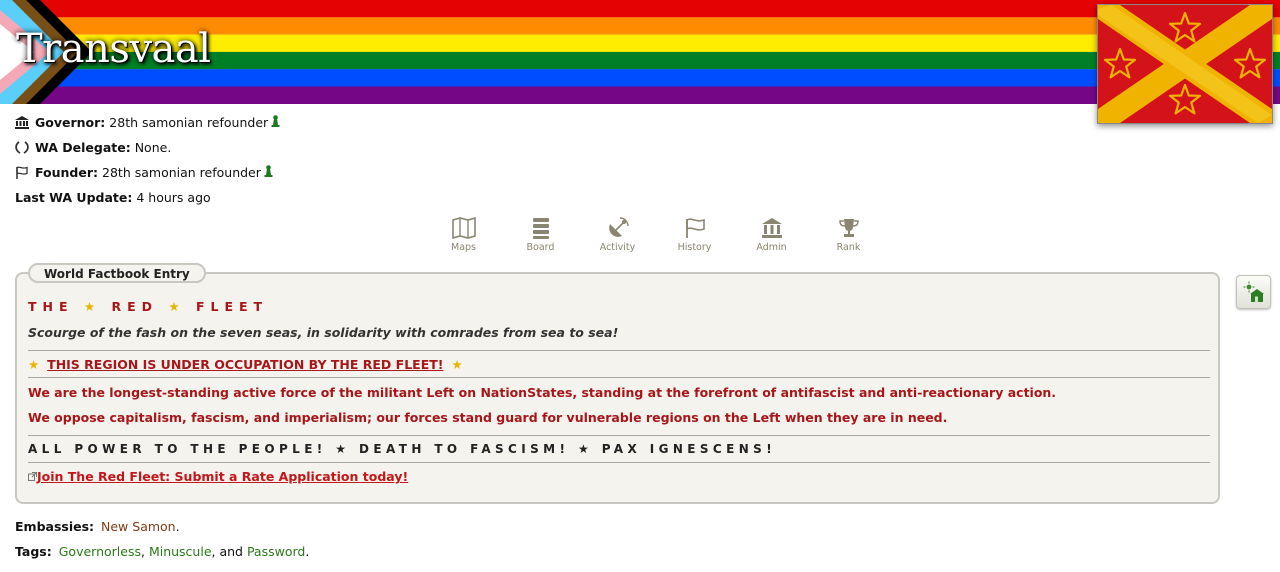 Image resolution: width=1280 pixels, height=572 pixels. I want to click on governor-line: Governor: 28th samonian refounder, so click(147, 122).